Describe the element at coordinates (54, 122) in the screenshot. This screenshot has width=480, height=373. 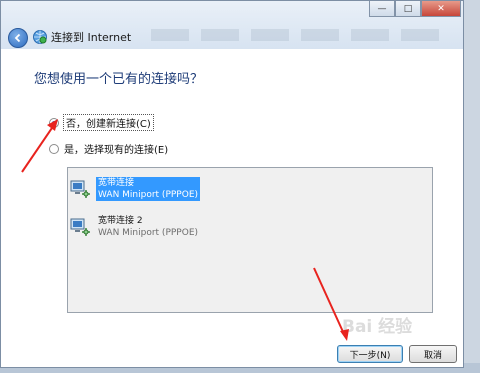
I see `radio-create-new` at that location.